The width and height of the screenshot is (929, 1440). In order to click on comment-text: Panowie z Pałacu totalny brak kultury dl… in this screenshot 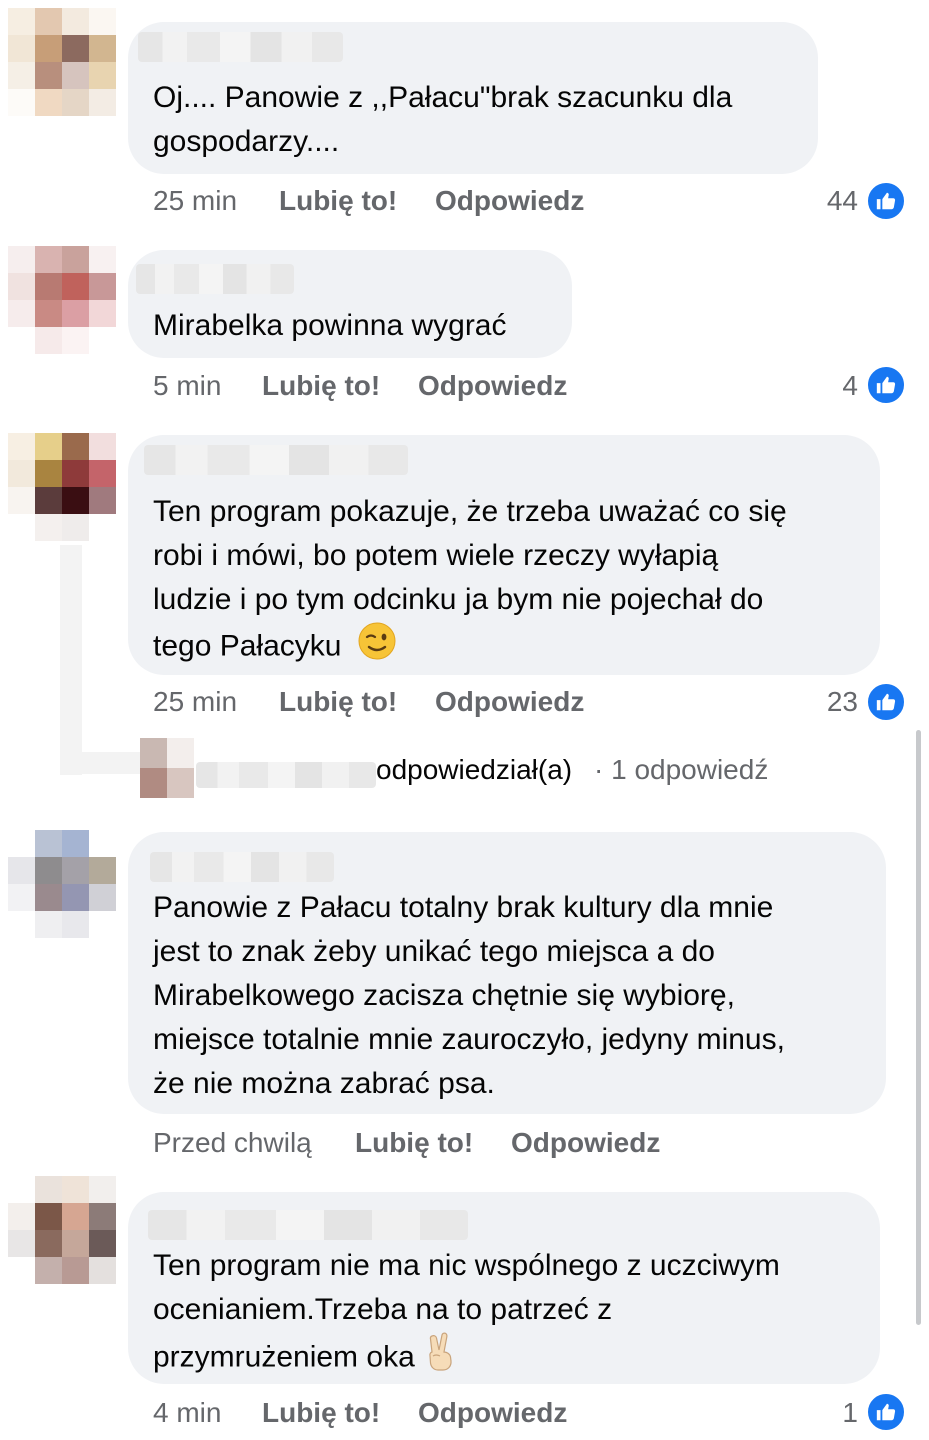, I will do `click(469, 995)`.